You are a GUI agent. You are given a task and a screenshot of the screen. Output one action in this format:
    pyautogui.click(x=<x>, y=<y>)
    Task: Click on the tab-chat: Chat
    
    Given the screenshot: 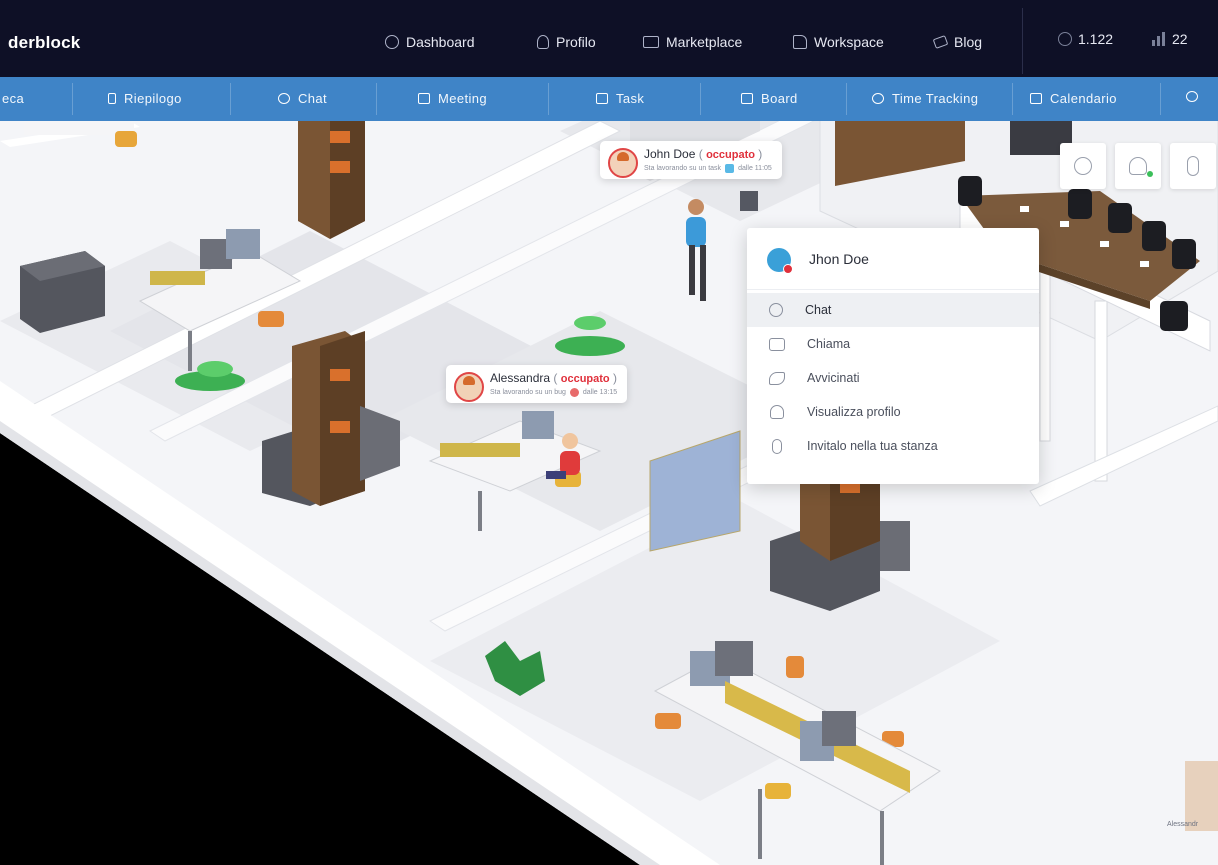 What is the action you would take?
    pyautogui.click(x=302, y=98)
    